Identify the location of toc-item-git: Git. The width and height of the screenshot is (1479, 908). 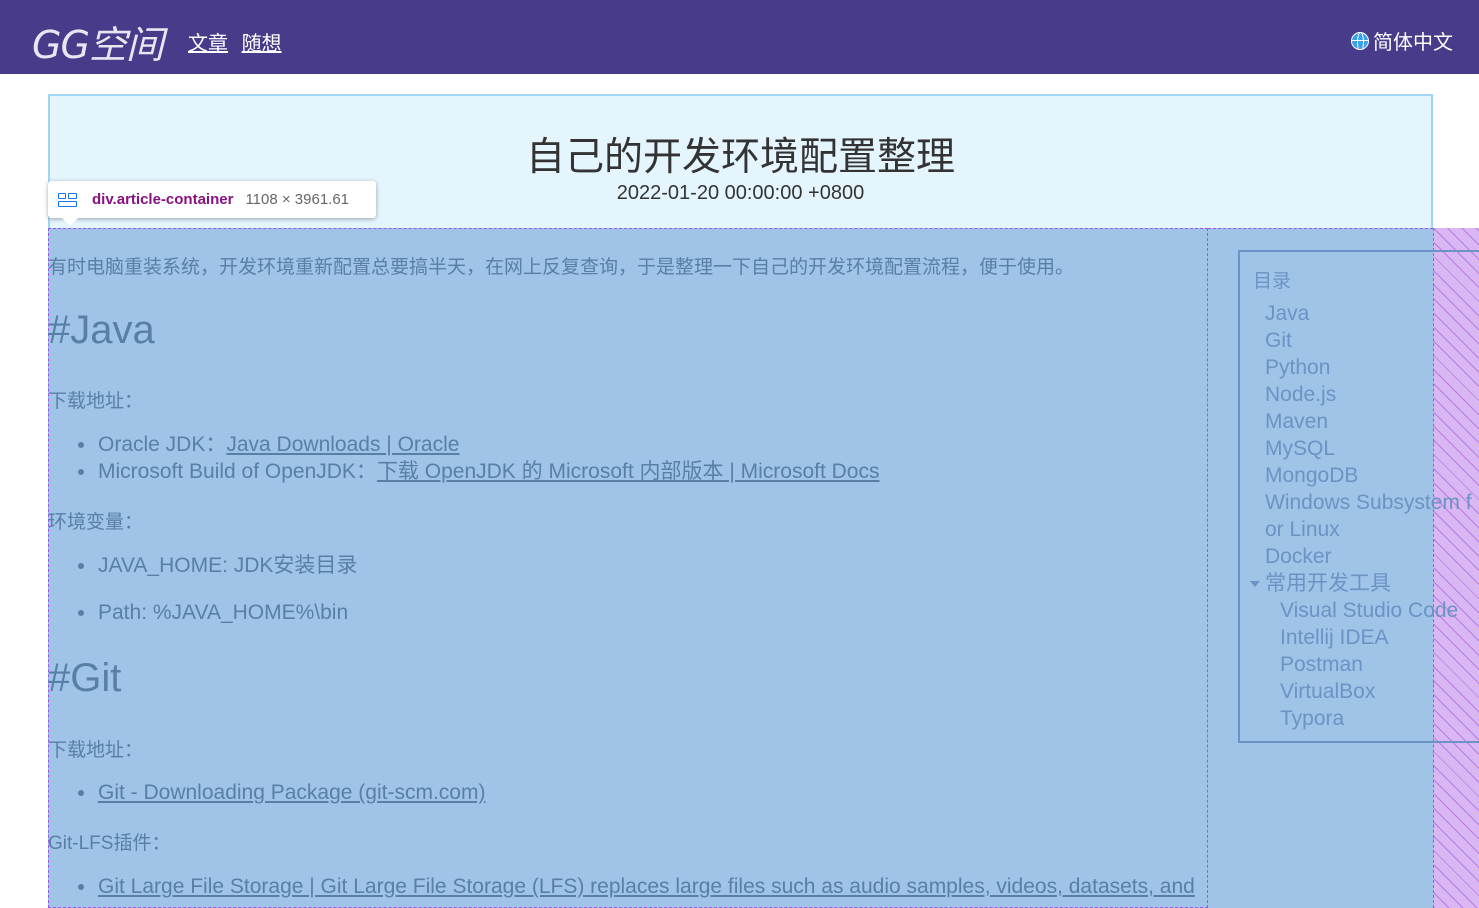
(1368, 340).